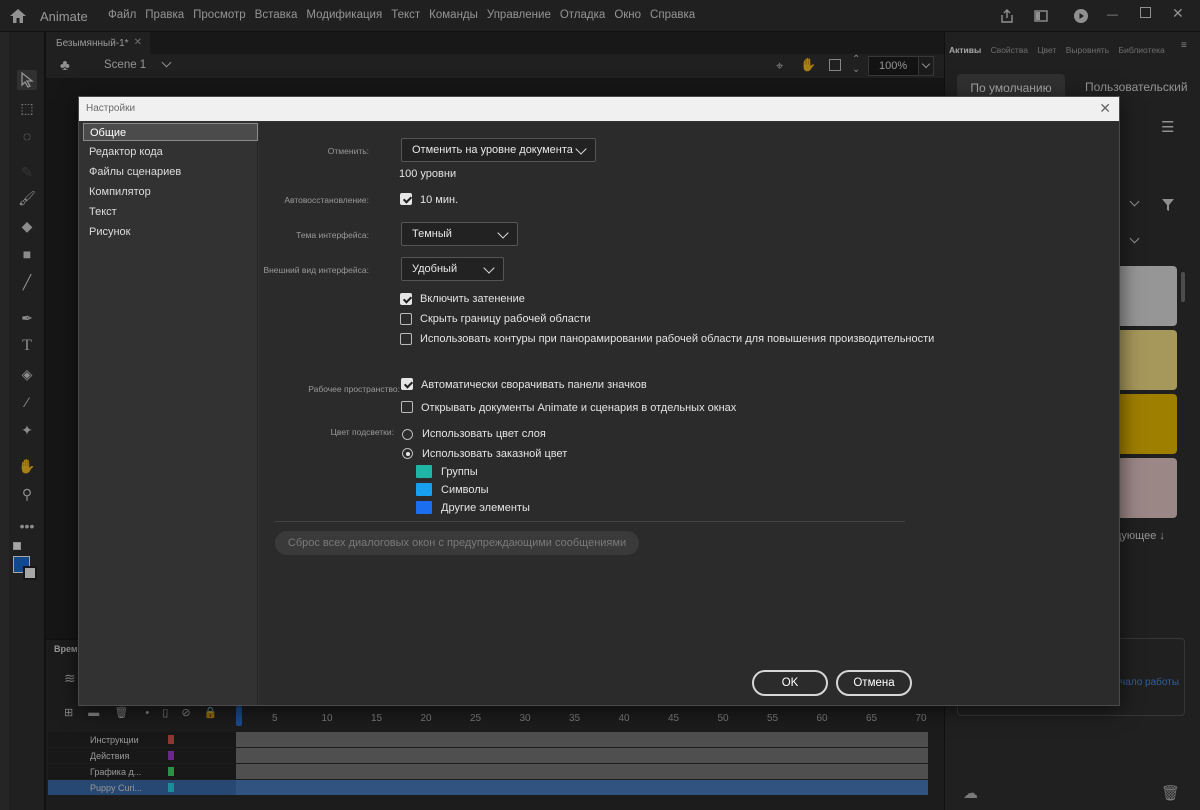 This screenshot has height=810, width=1200. Describe the element at coordinates (427, 174) in the screenshot. I see `undo-levels: 100 уровни` at that location.